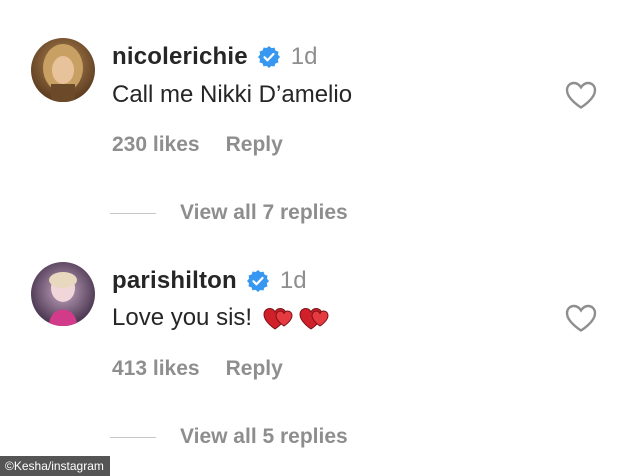  Describe the element at coordinates (174, 281) in the screenshot. I see `username: parishilton` at that location.